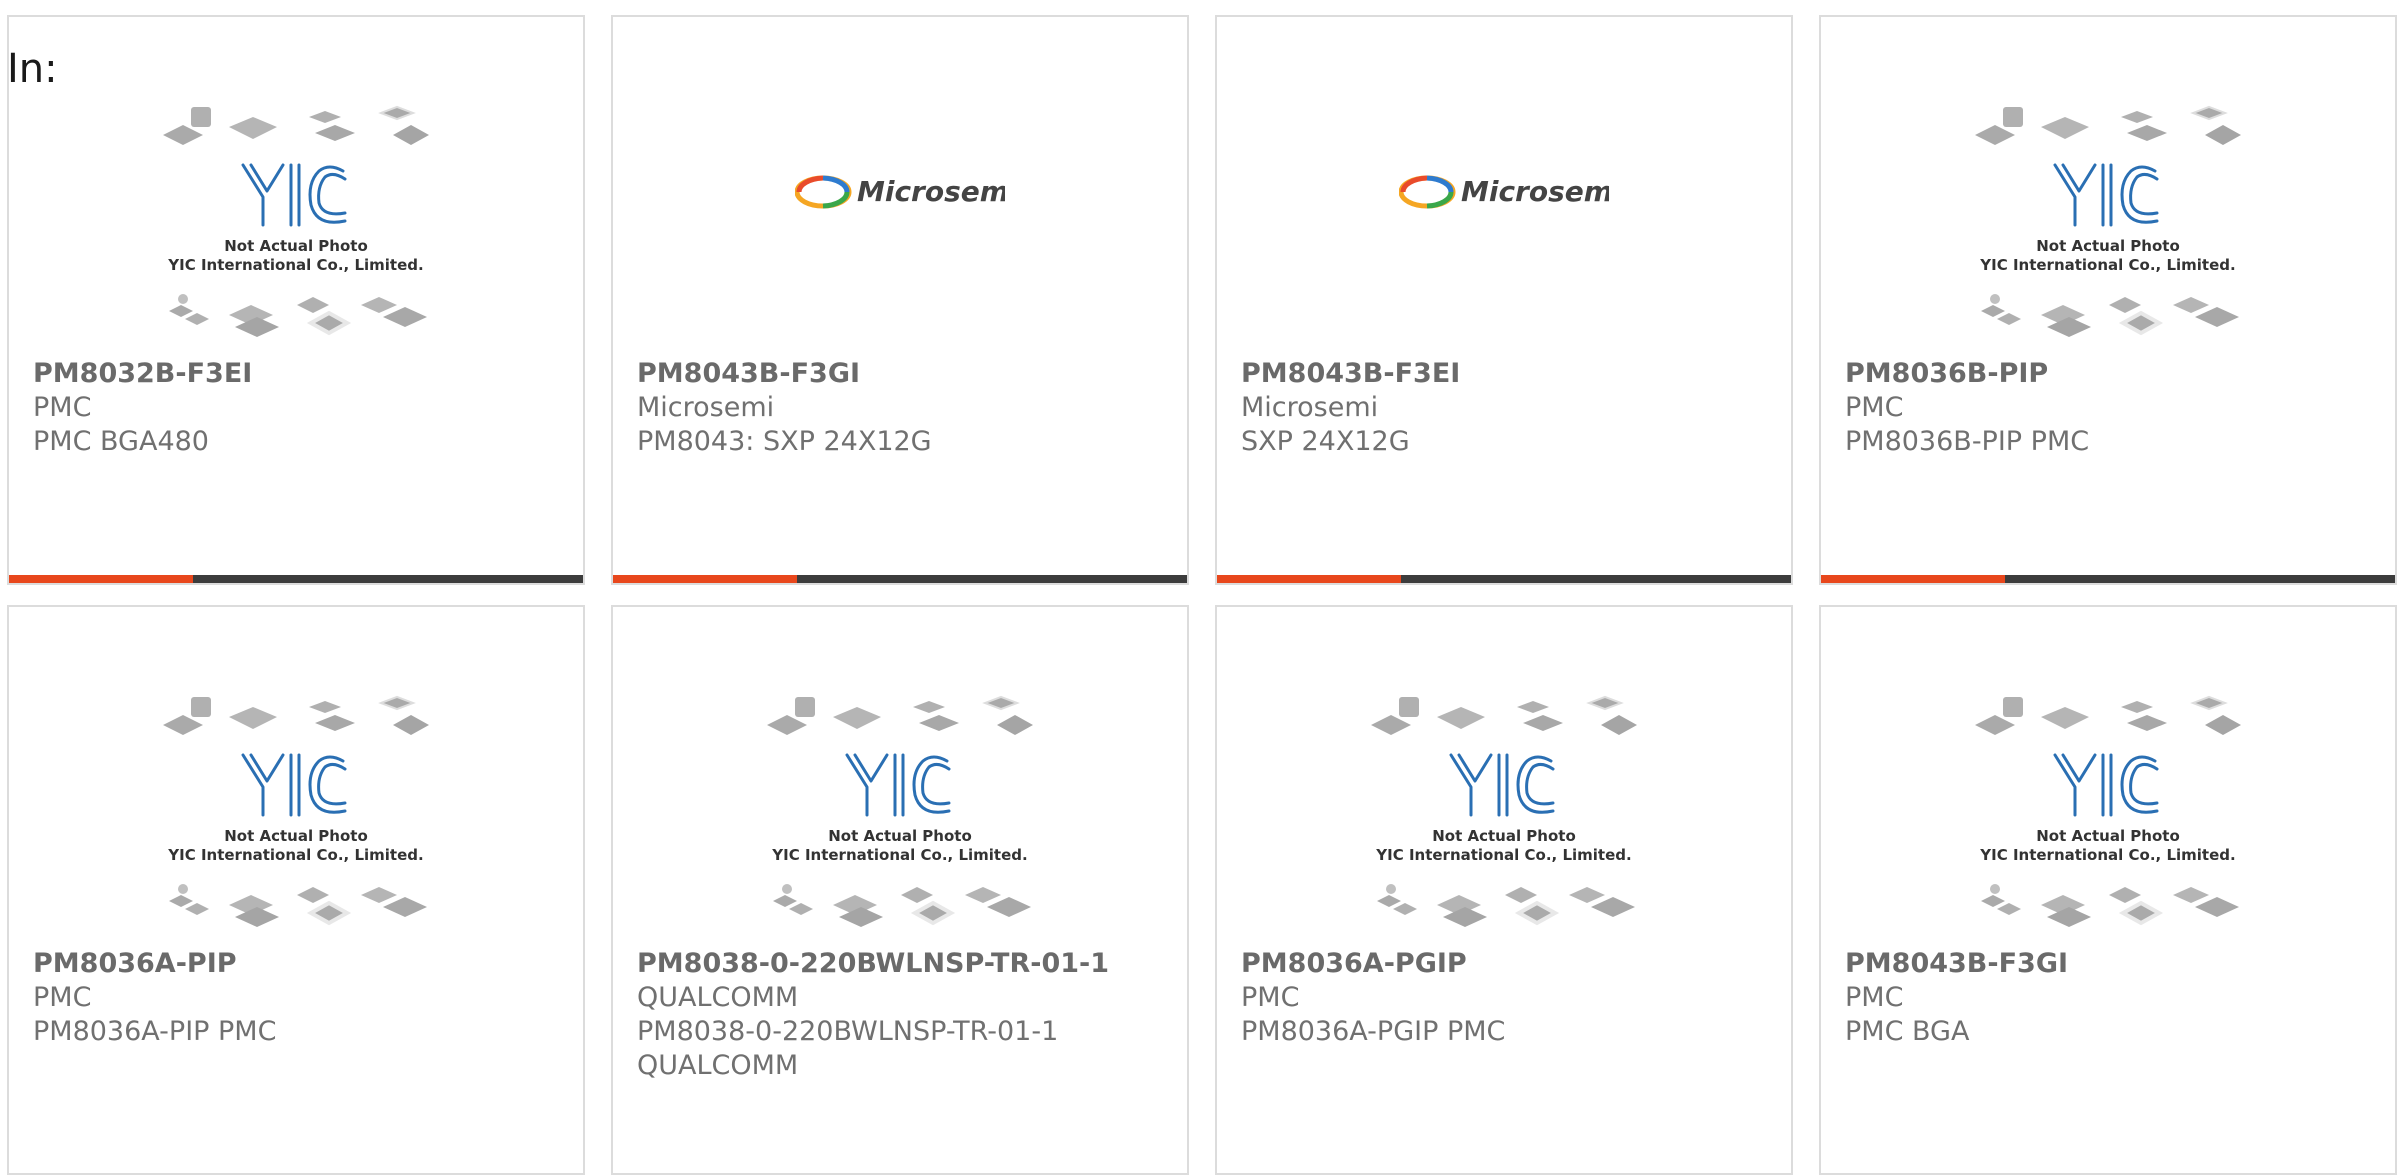  Describe the element at coordinates (1373, 1031) in the screenshot. I see `description: PM8036A-PGIP PMC` at that location.